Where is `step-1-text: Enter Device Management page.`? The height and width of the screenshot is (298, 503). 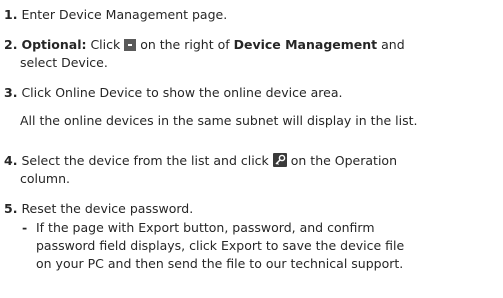 step-1-text: Enter Device Management page. is located at coordinates (124, 14).